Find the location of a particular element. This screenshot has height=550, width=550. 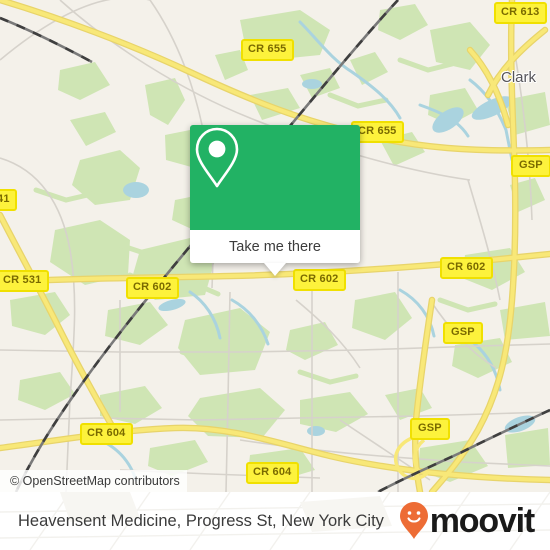

road-shield-gsp-south: GSP is located at coordinates (430, 429).